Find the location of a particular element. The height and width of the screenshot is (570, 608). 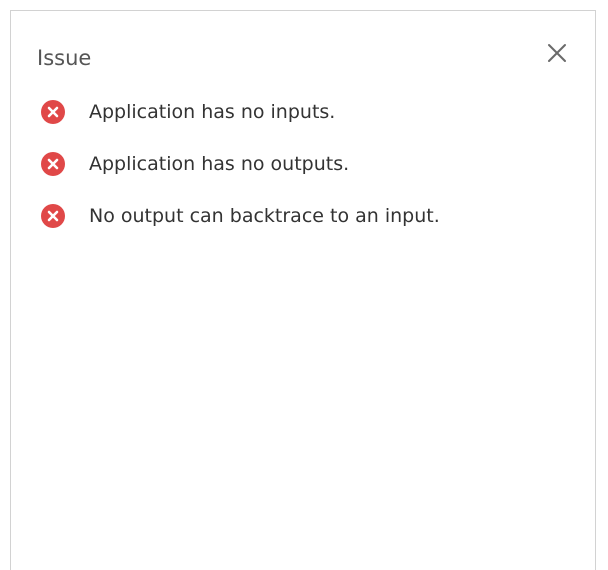

panel-title: Issue is located at coordinates (64, 58).